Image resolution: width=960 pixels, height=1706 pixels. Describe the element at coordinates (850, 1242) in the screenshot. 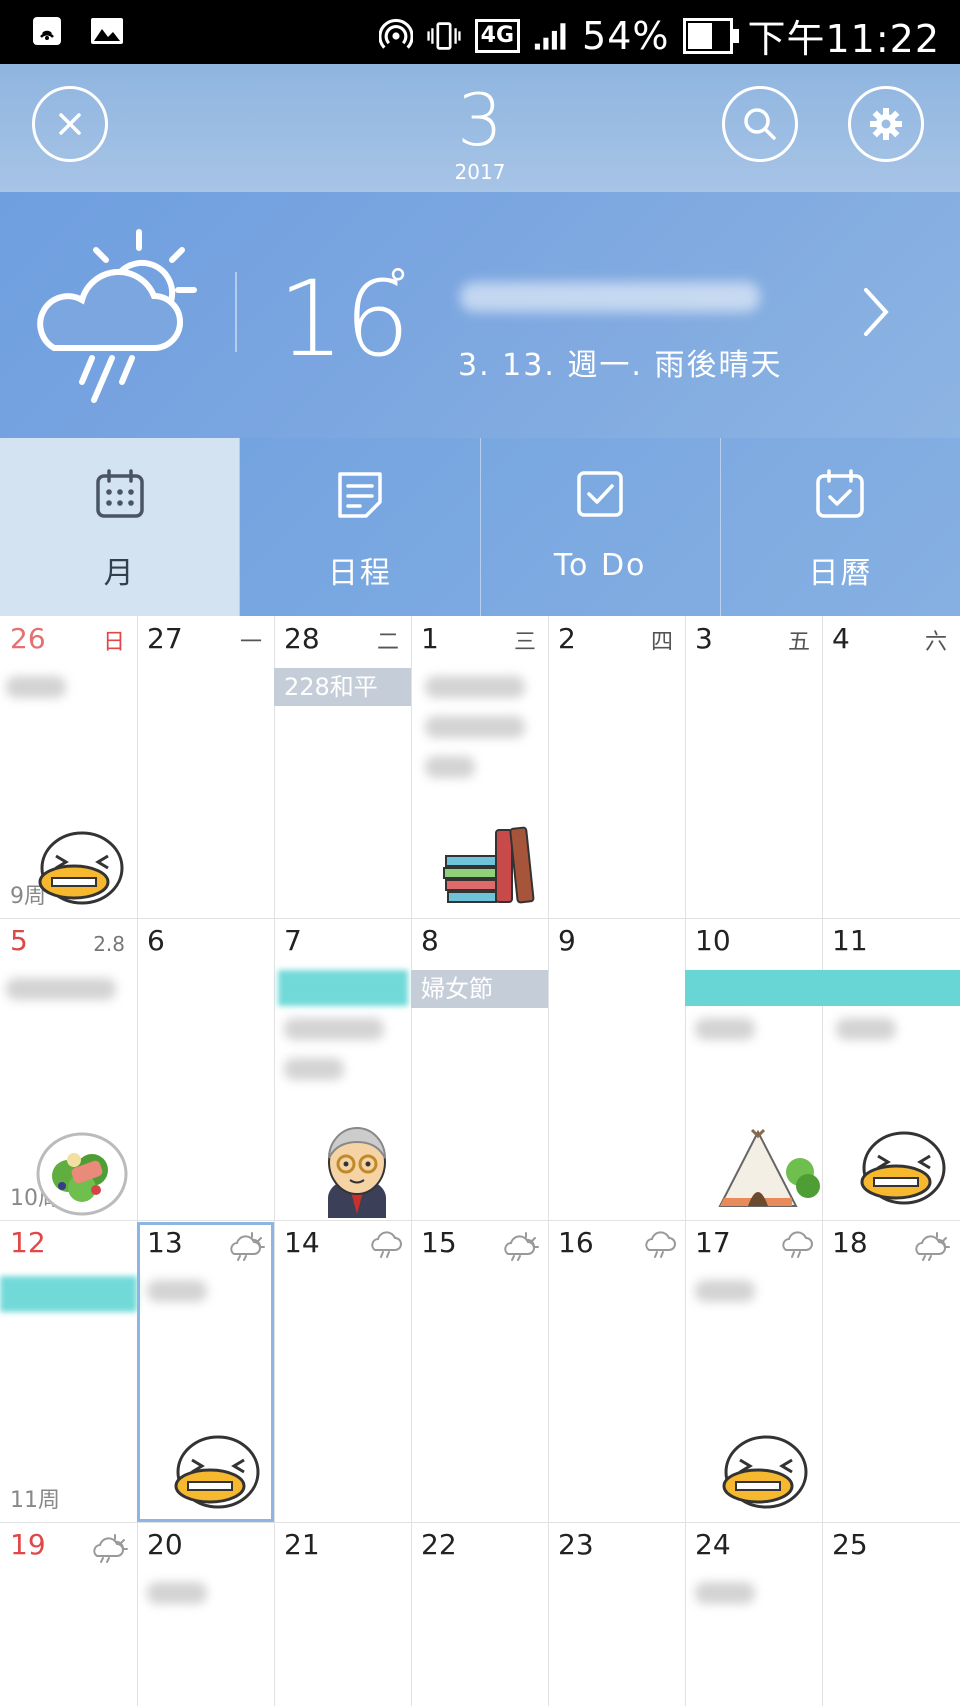

I see `day-number: 18` at that location.